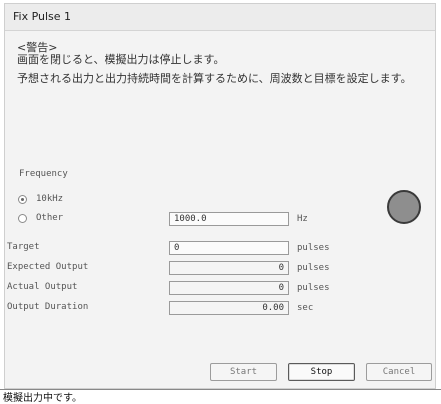  I want to click on warning-heading: <警告>, so click(37, 47).